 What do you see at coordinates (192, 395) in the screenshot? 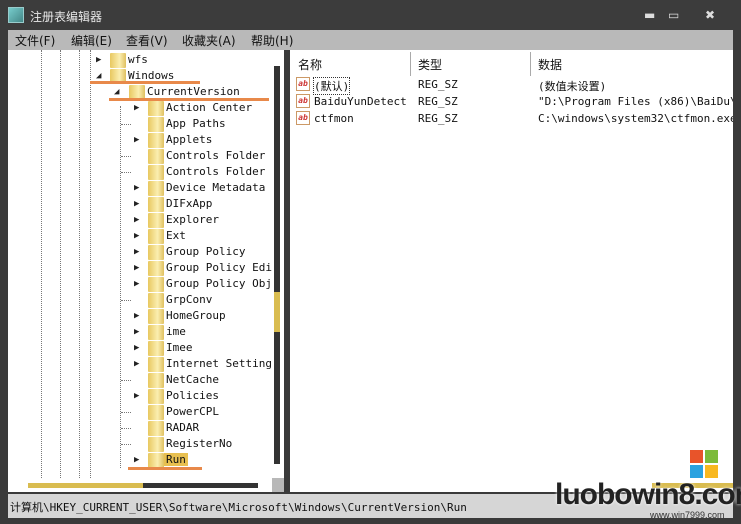
I see `tree-node-label: Policies` at bounding box center [192, 395].